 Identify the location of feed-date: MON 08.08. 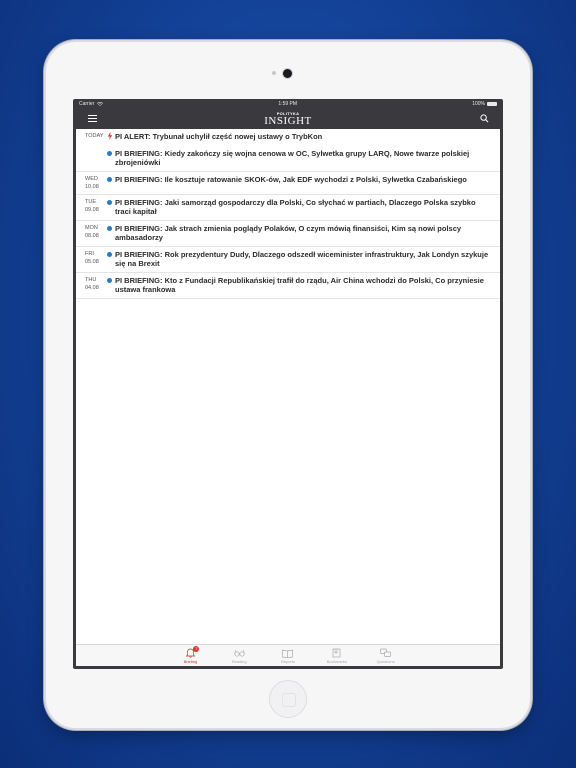
(91, 233).